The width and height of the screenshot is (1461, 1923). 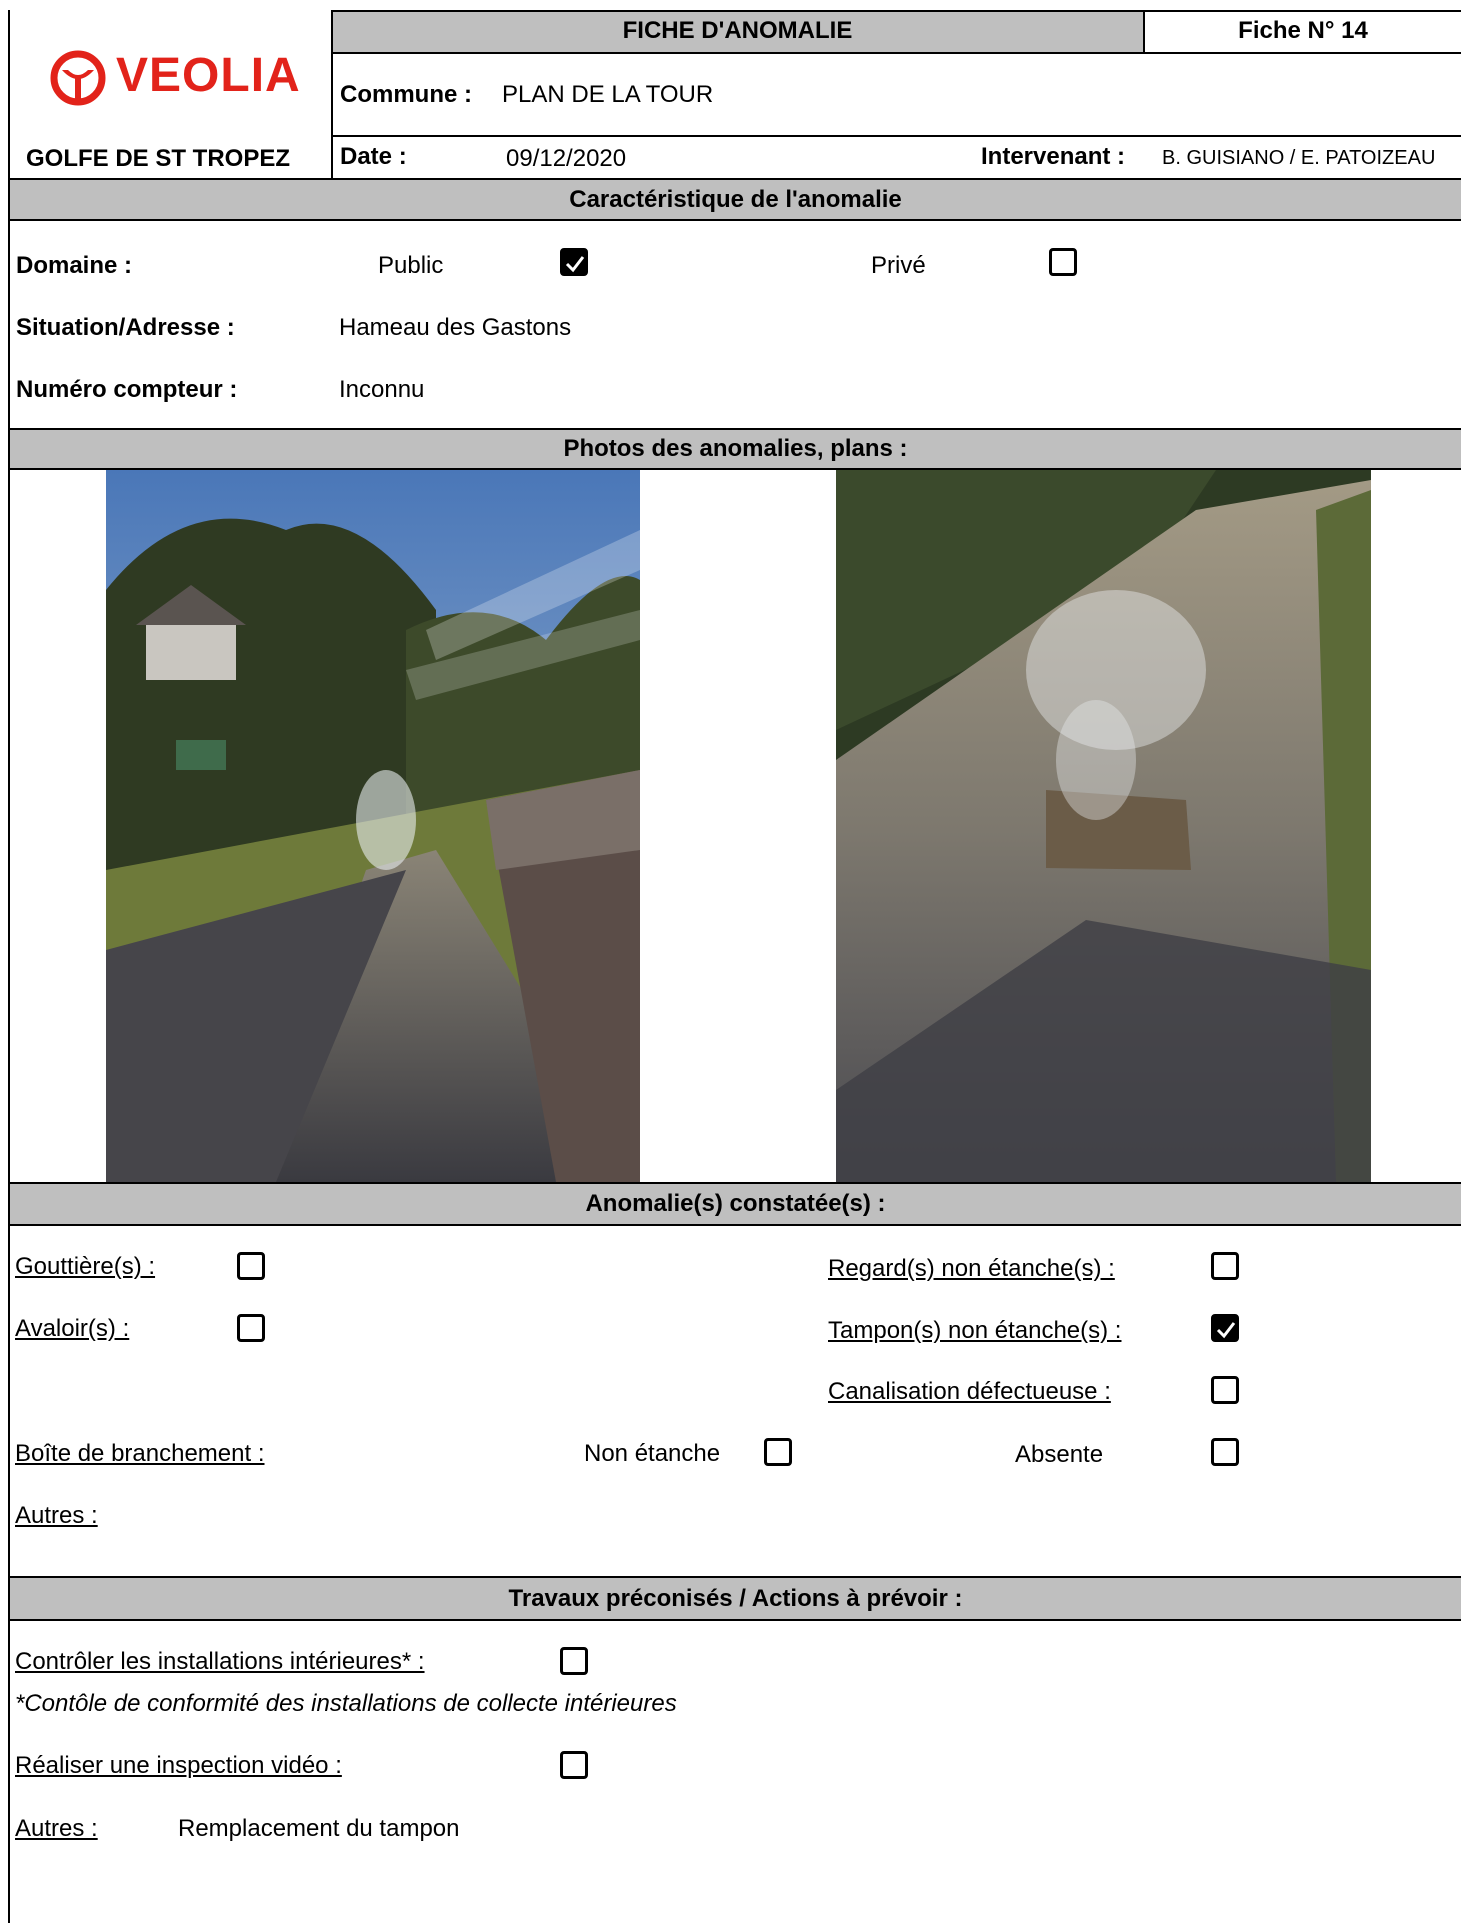 What do you see at coordinates (56, 1515) in the screenshot?
I see `autres-anomalies-label: Autres :` at bounding box center [56, 1515].